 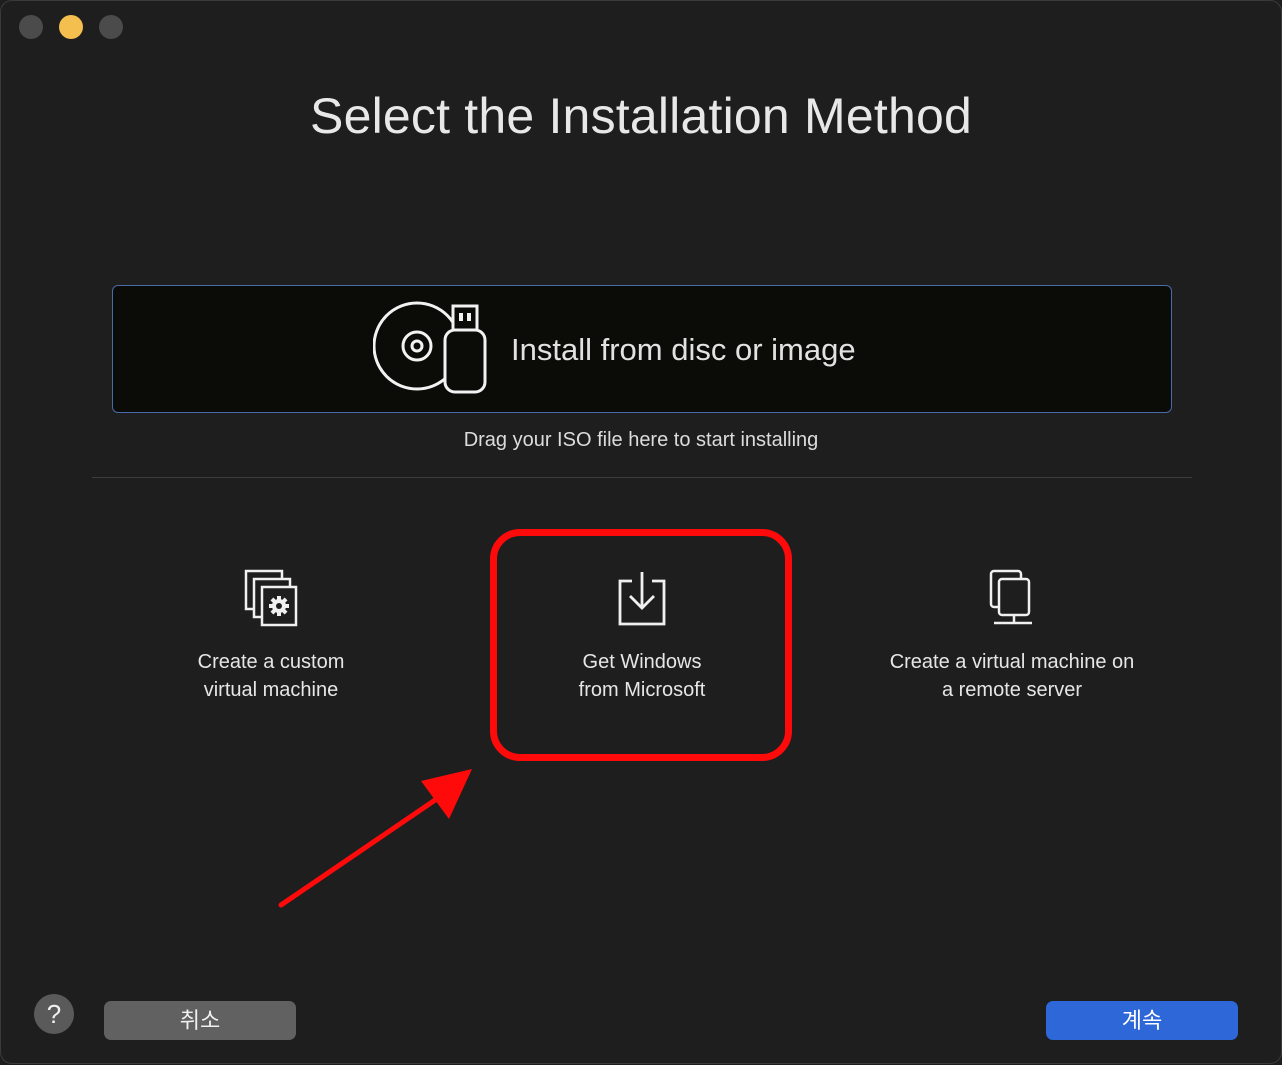 What do you see at coordinates (271, 676) in the screenshot?
I see `create-custom-vm-label: Create a custom virtual machine` at bounding box center [271, 676].